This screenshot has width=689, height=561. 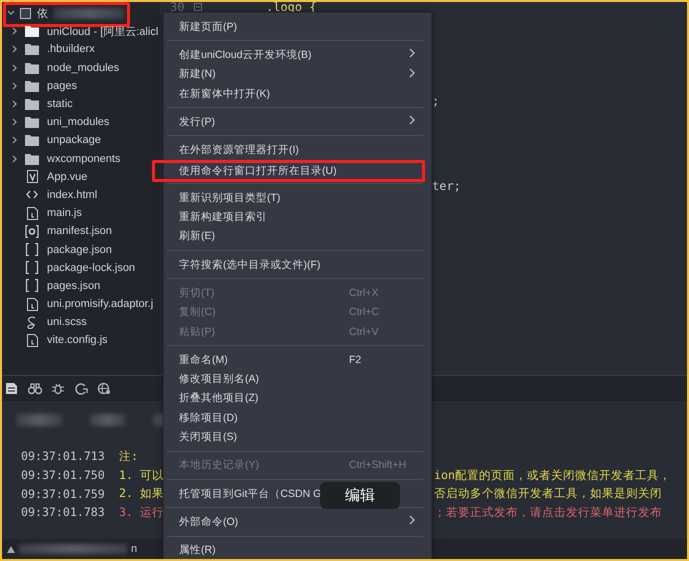 What do you see at coordinates (264, 521) in the screenshot?
I see `menu-item: 外部命令(O)` at bounding box center [264, 521].